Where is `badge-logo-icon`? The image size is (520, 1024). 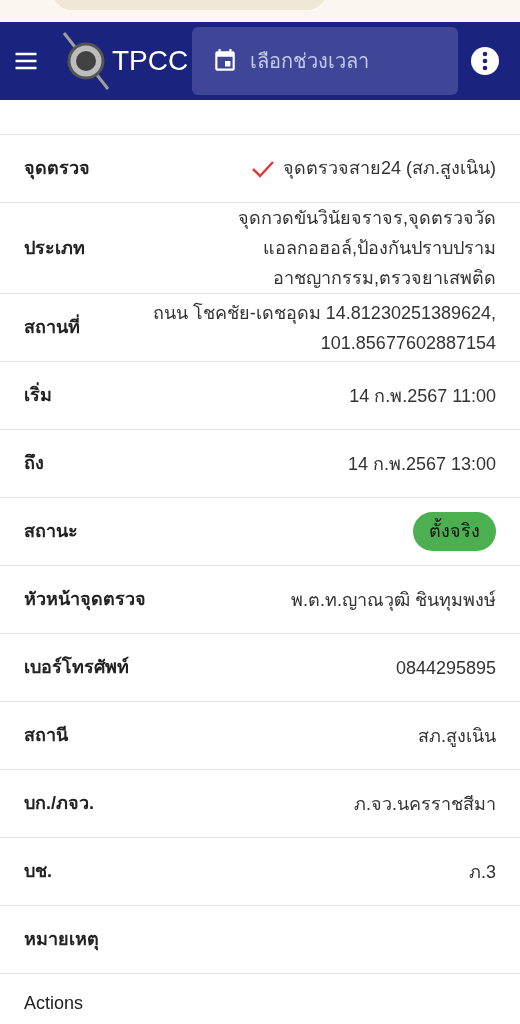
badge-logo-icon is located at coordinates (86, 61).